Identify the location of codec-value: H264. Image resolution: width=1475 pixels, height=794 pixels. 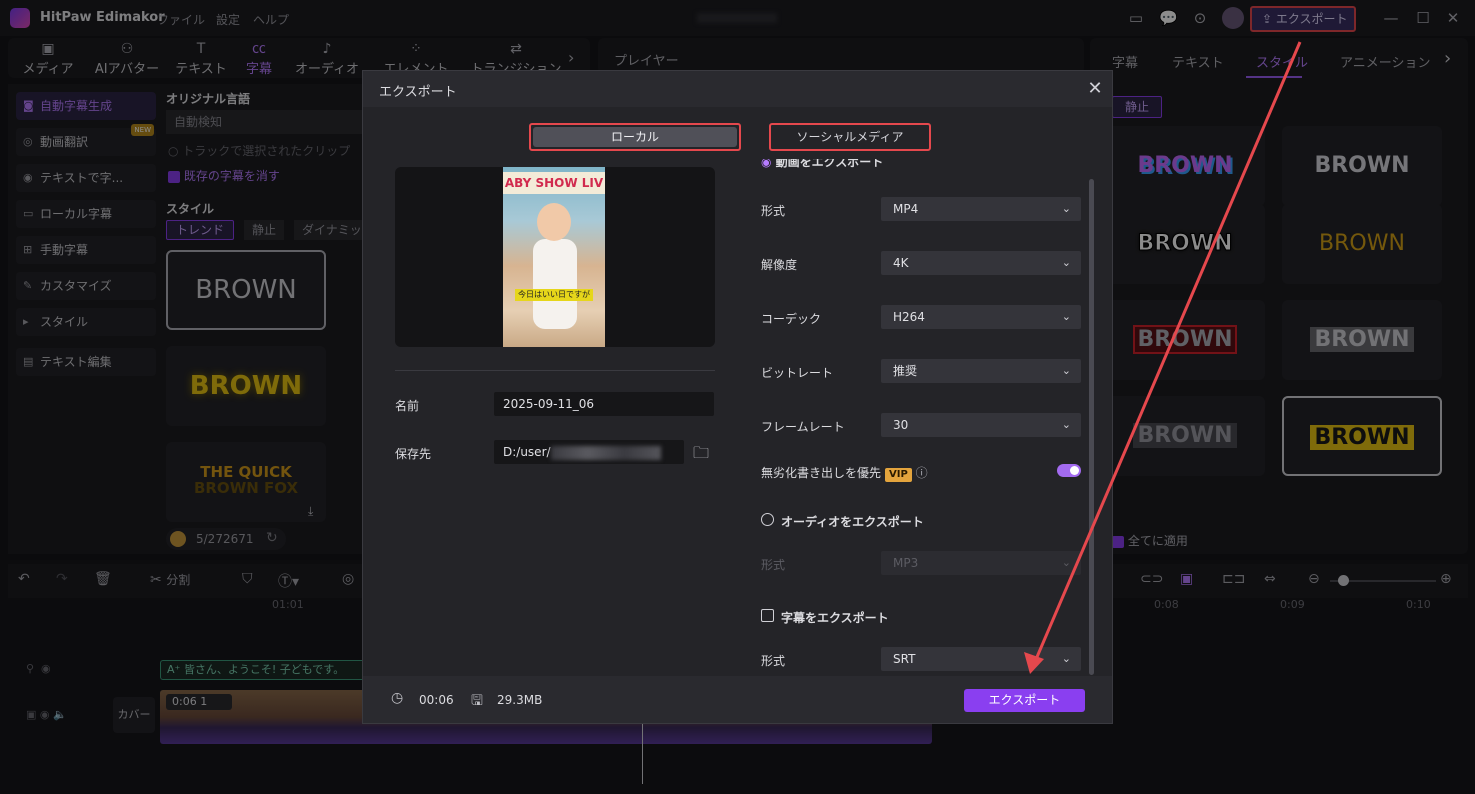
(909, 317).